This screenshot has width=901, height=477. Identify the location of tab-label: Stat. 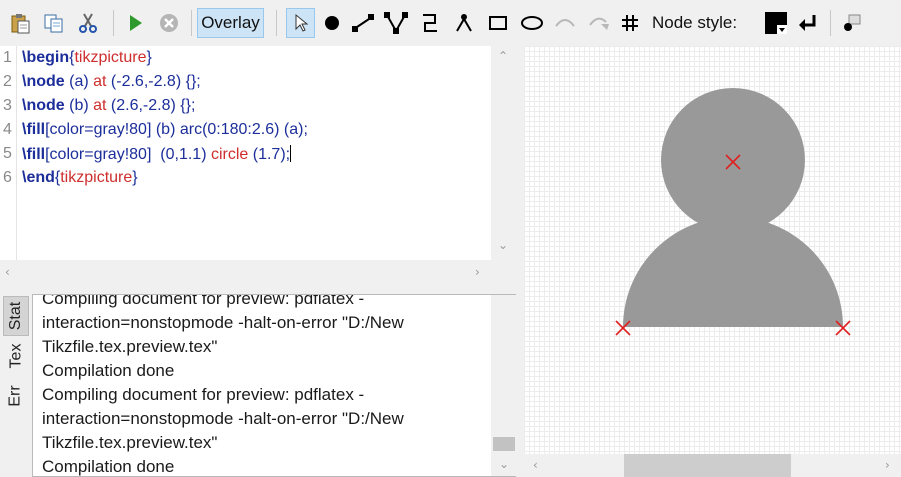
(15, 316).